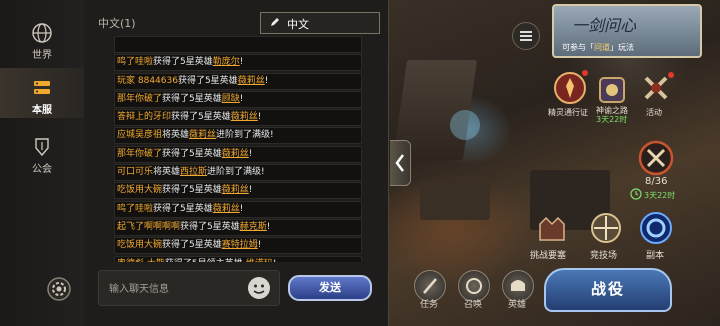 This screenshot has width=720, height=326. I want to click on challenge-label: 挑战要塞, so click(548, 256).